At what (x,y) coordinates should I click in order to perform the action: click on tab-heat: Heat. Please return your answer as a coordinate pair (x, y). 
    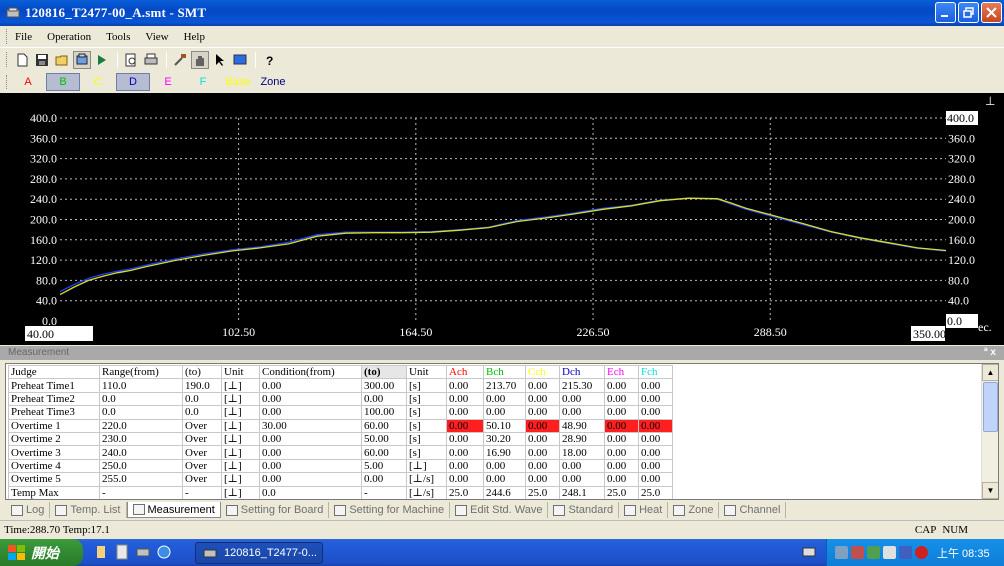
    Looking at the image, I should click on (644, 510).